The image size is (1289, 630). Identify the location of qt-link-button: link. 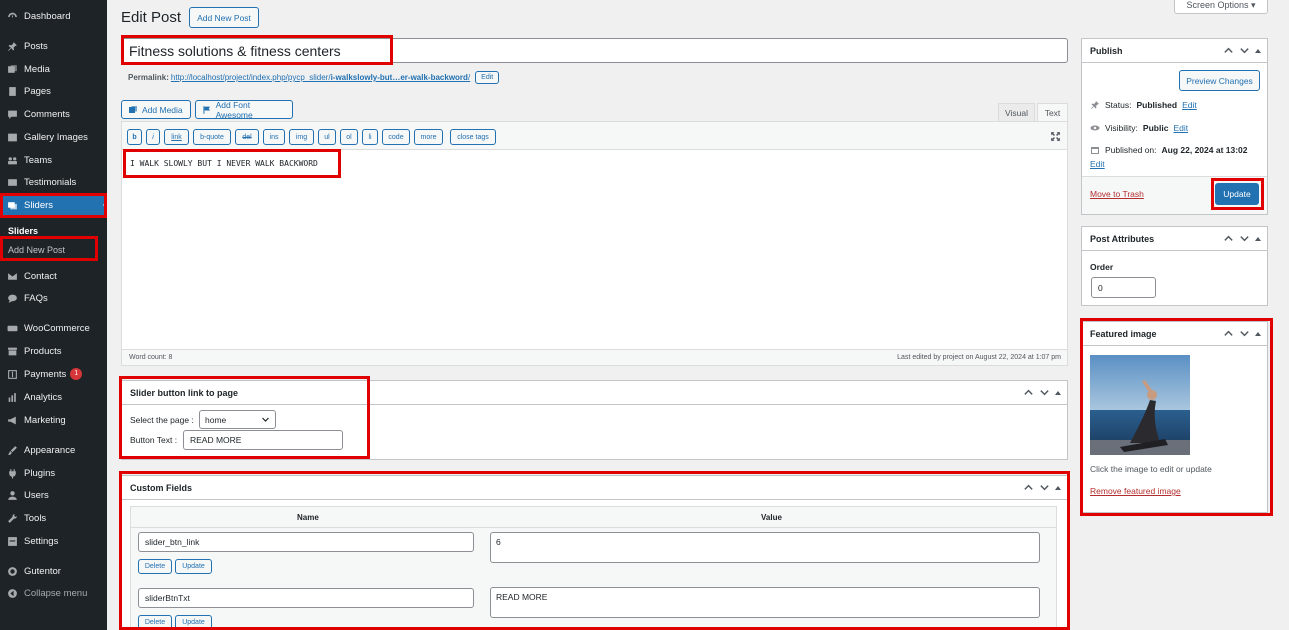
(176, 137).